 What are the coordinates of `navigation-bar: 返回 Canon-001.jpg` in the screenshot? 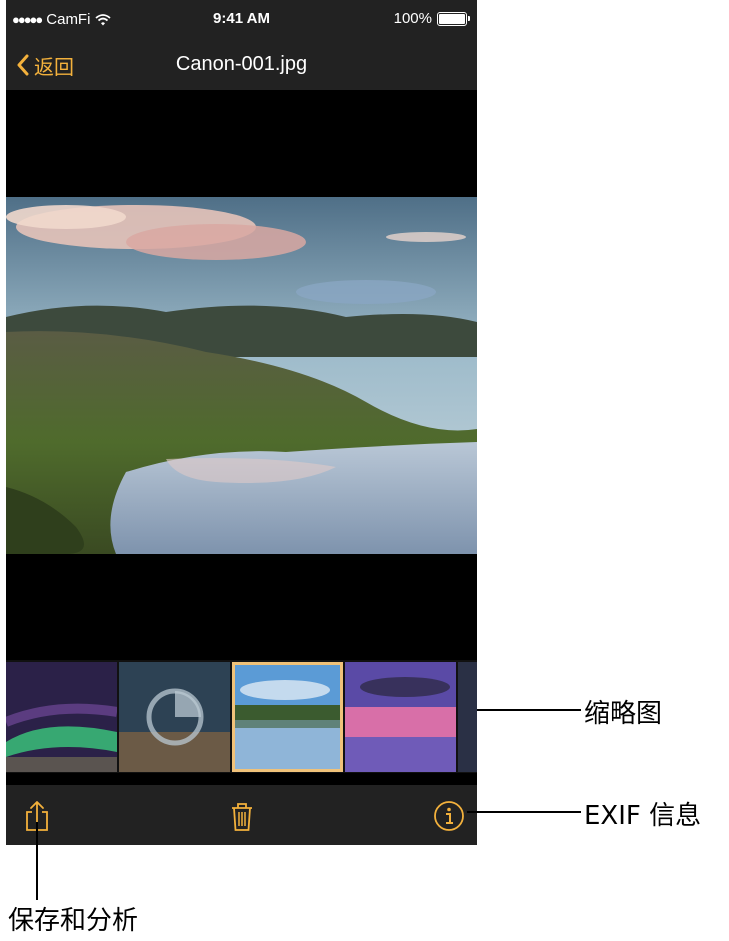 It's located at (241, 65).